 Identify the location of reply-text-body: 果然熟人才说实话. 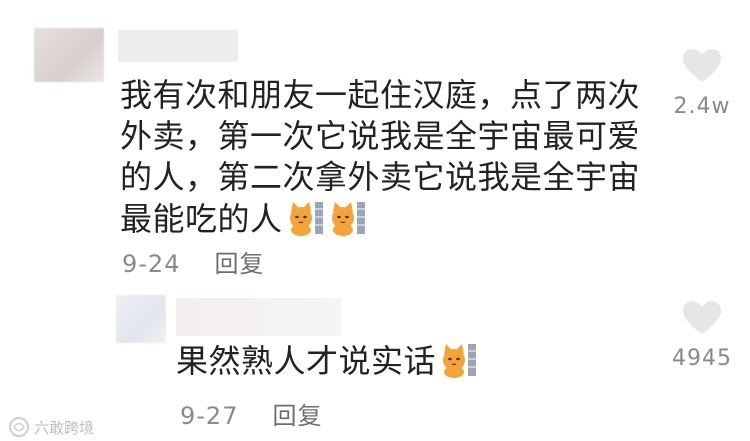
(306, 361).